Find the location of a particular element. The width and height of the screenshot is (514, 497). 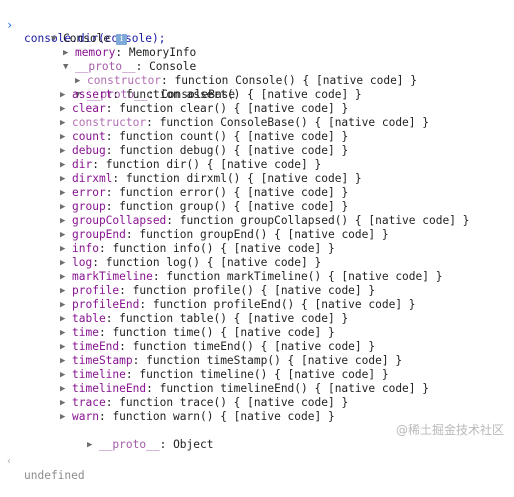

property-value: function timeEnd() { [native code] } is located at coordinates (254, 346).